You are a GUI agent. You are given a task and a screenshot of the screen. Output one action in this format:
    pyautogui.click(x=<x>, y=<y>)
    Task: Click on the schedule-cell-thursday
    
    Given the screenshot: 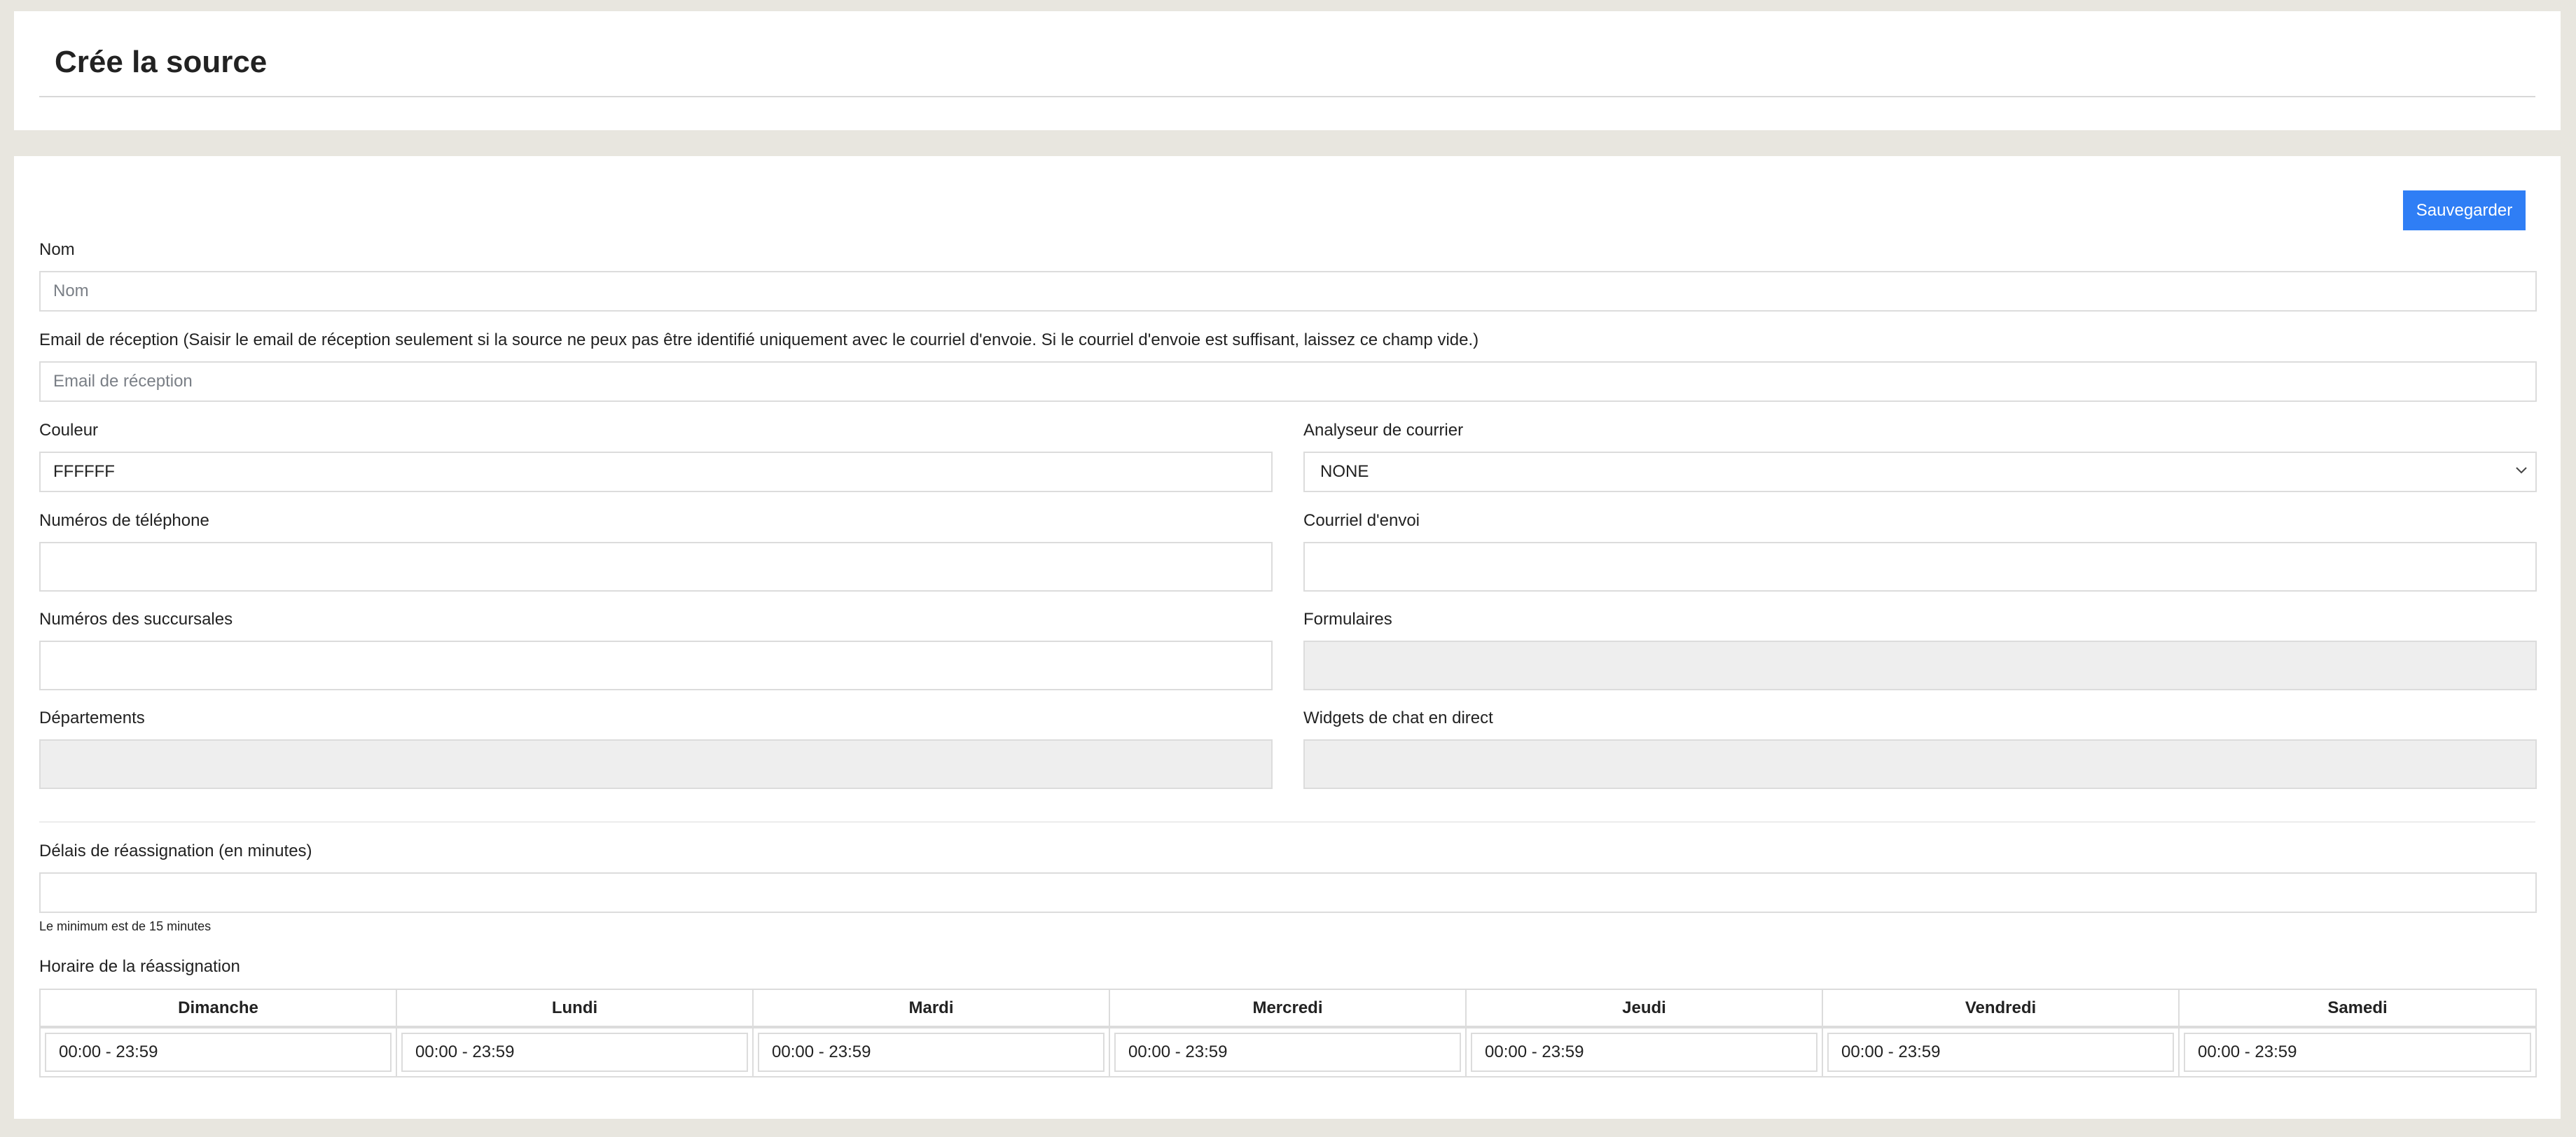 What is the action you would take?
    pyautogui.click(x=1645, y=1052)
    